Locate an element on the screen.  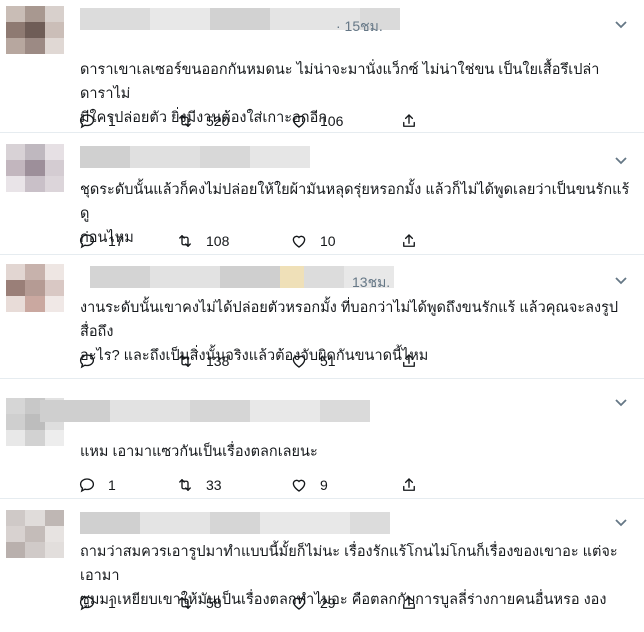
like-count: 10 is located at coordinates (328, 241).